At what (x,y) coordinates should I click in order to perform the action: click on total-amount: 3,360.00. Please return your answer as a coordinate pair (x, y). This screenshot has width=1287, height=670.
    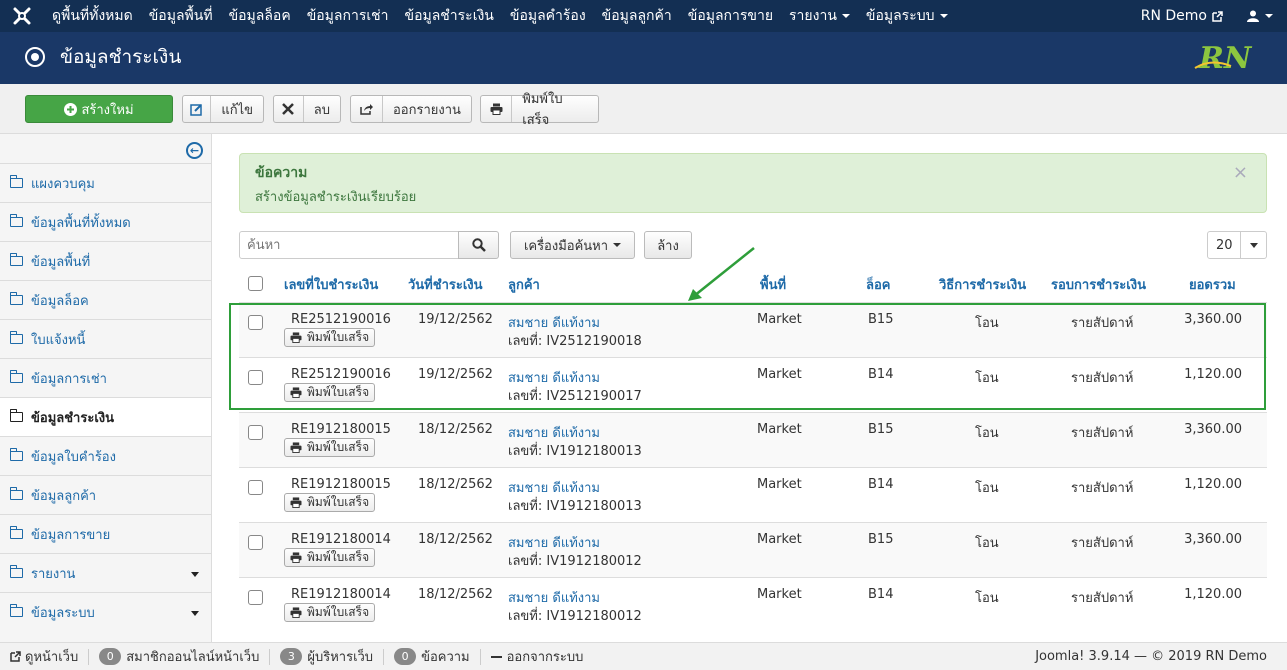
    Looking at the image, I should click on (1213, 319).